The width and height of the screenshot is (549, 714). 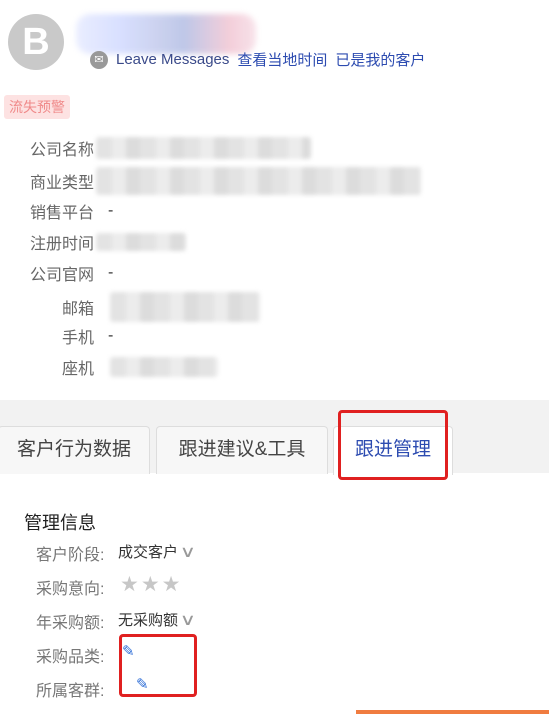 I want to click on tab-customer-behavior: 客户行为数据, so click(x=75, y=450).